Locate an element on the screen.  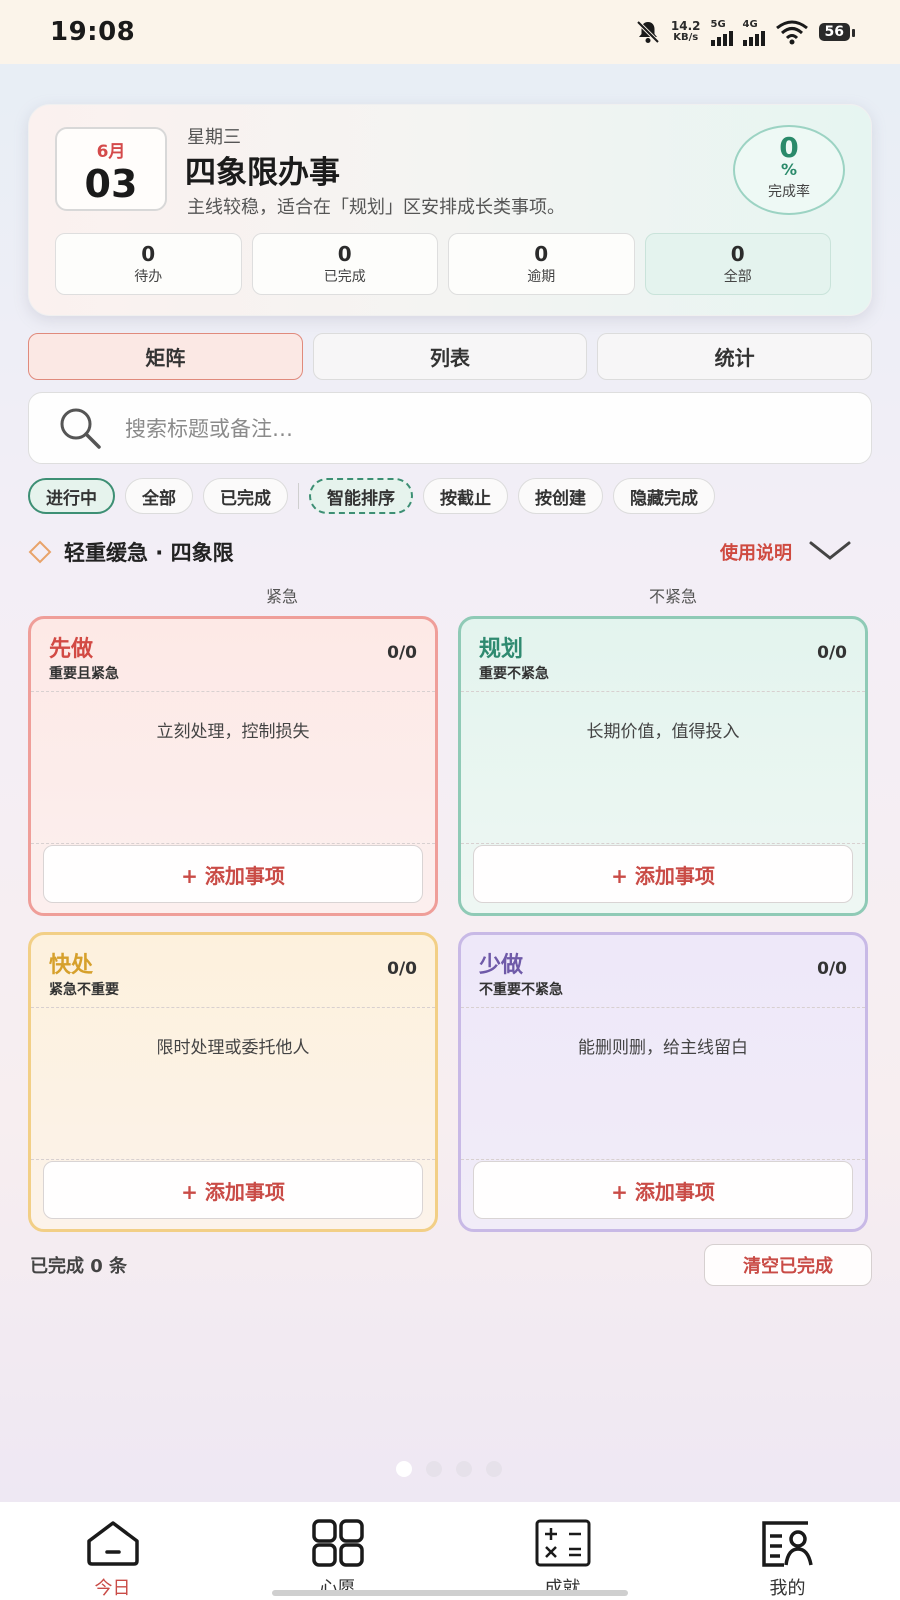
quadrant-subtitle: 紧急不重要 is located at coordinates (84, 990).